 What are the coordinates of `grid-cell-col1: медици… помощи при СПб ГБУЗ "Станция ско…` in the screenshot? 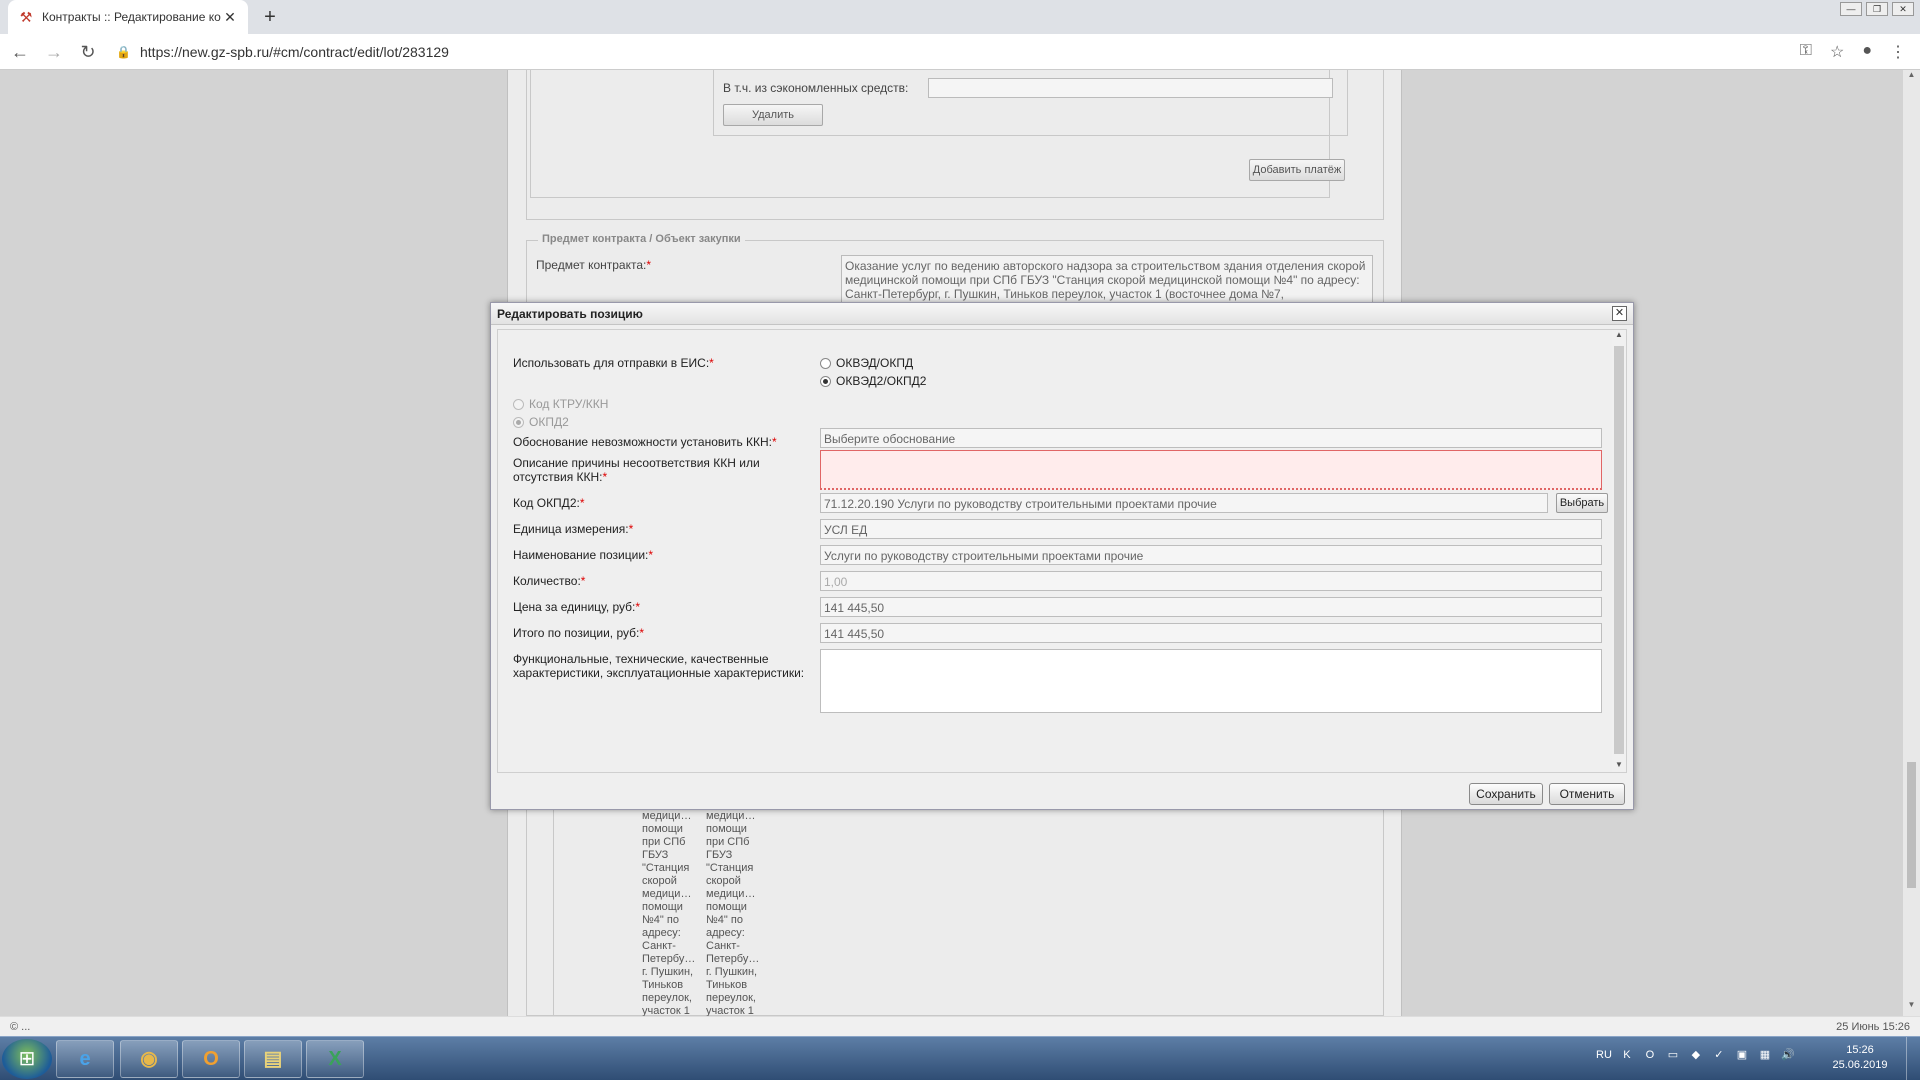 It's located at (669, 913).